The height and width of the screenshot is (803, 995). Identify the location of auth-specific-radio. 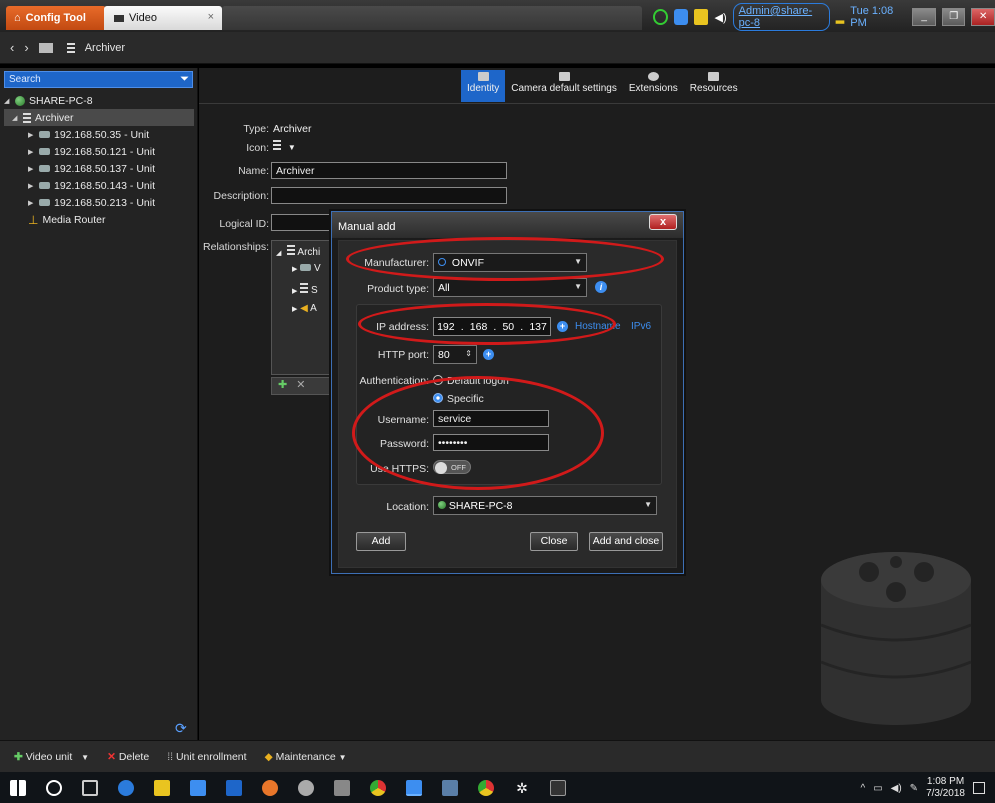
(438, 398).